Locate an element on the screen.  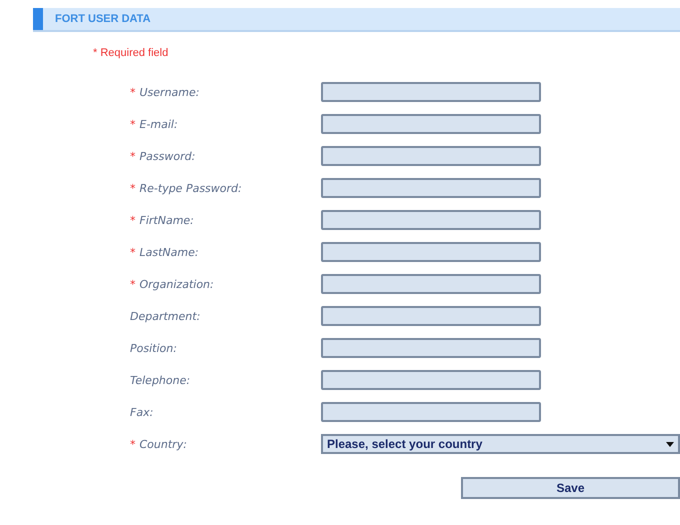
field-label: Position: is located at coordinates (153, 348).